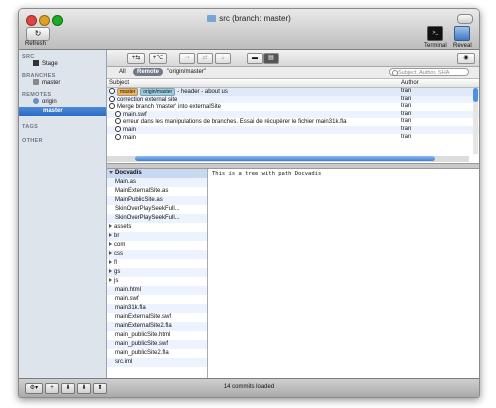 The width and height of the screenshot is (496, 408). Describe the element at coordinates (122, 72) in the screenshot. I see `filter-all: All` at that location.